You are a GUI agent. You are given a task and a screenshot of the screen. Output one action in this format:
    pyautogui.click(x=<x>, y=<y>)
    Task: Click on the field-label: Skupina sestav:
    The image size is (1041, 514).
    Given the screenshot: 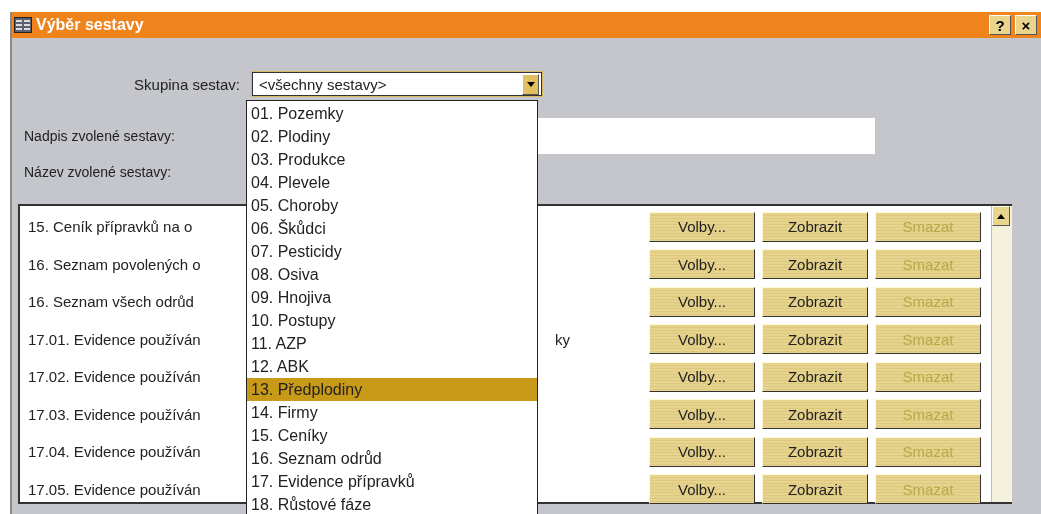 What is the action you would take?
    pyautogui.click(x=187, y=84)
    